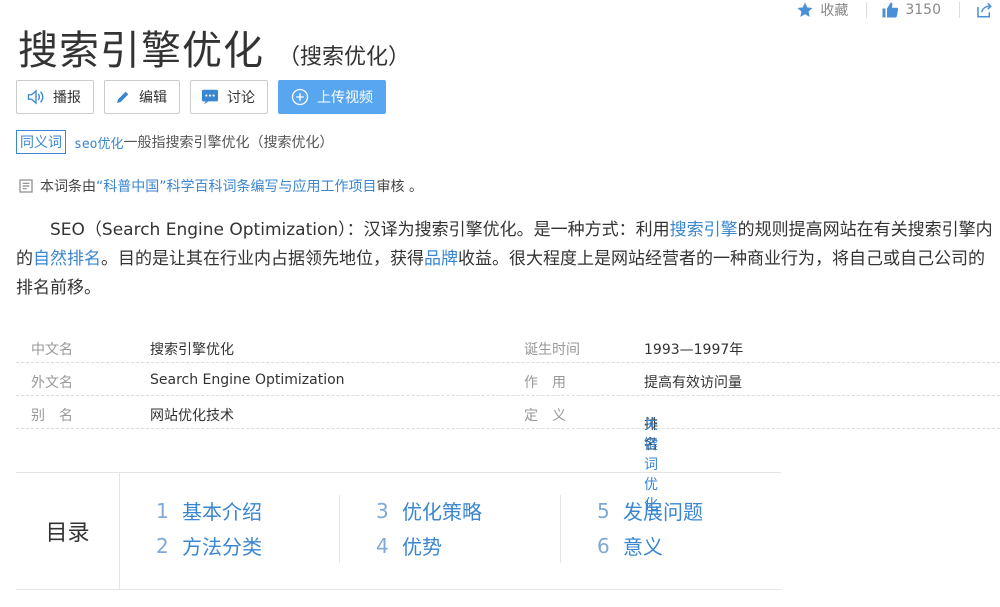  I want to click on upload-video-label: 上传视频, so click(345, 98).